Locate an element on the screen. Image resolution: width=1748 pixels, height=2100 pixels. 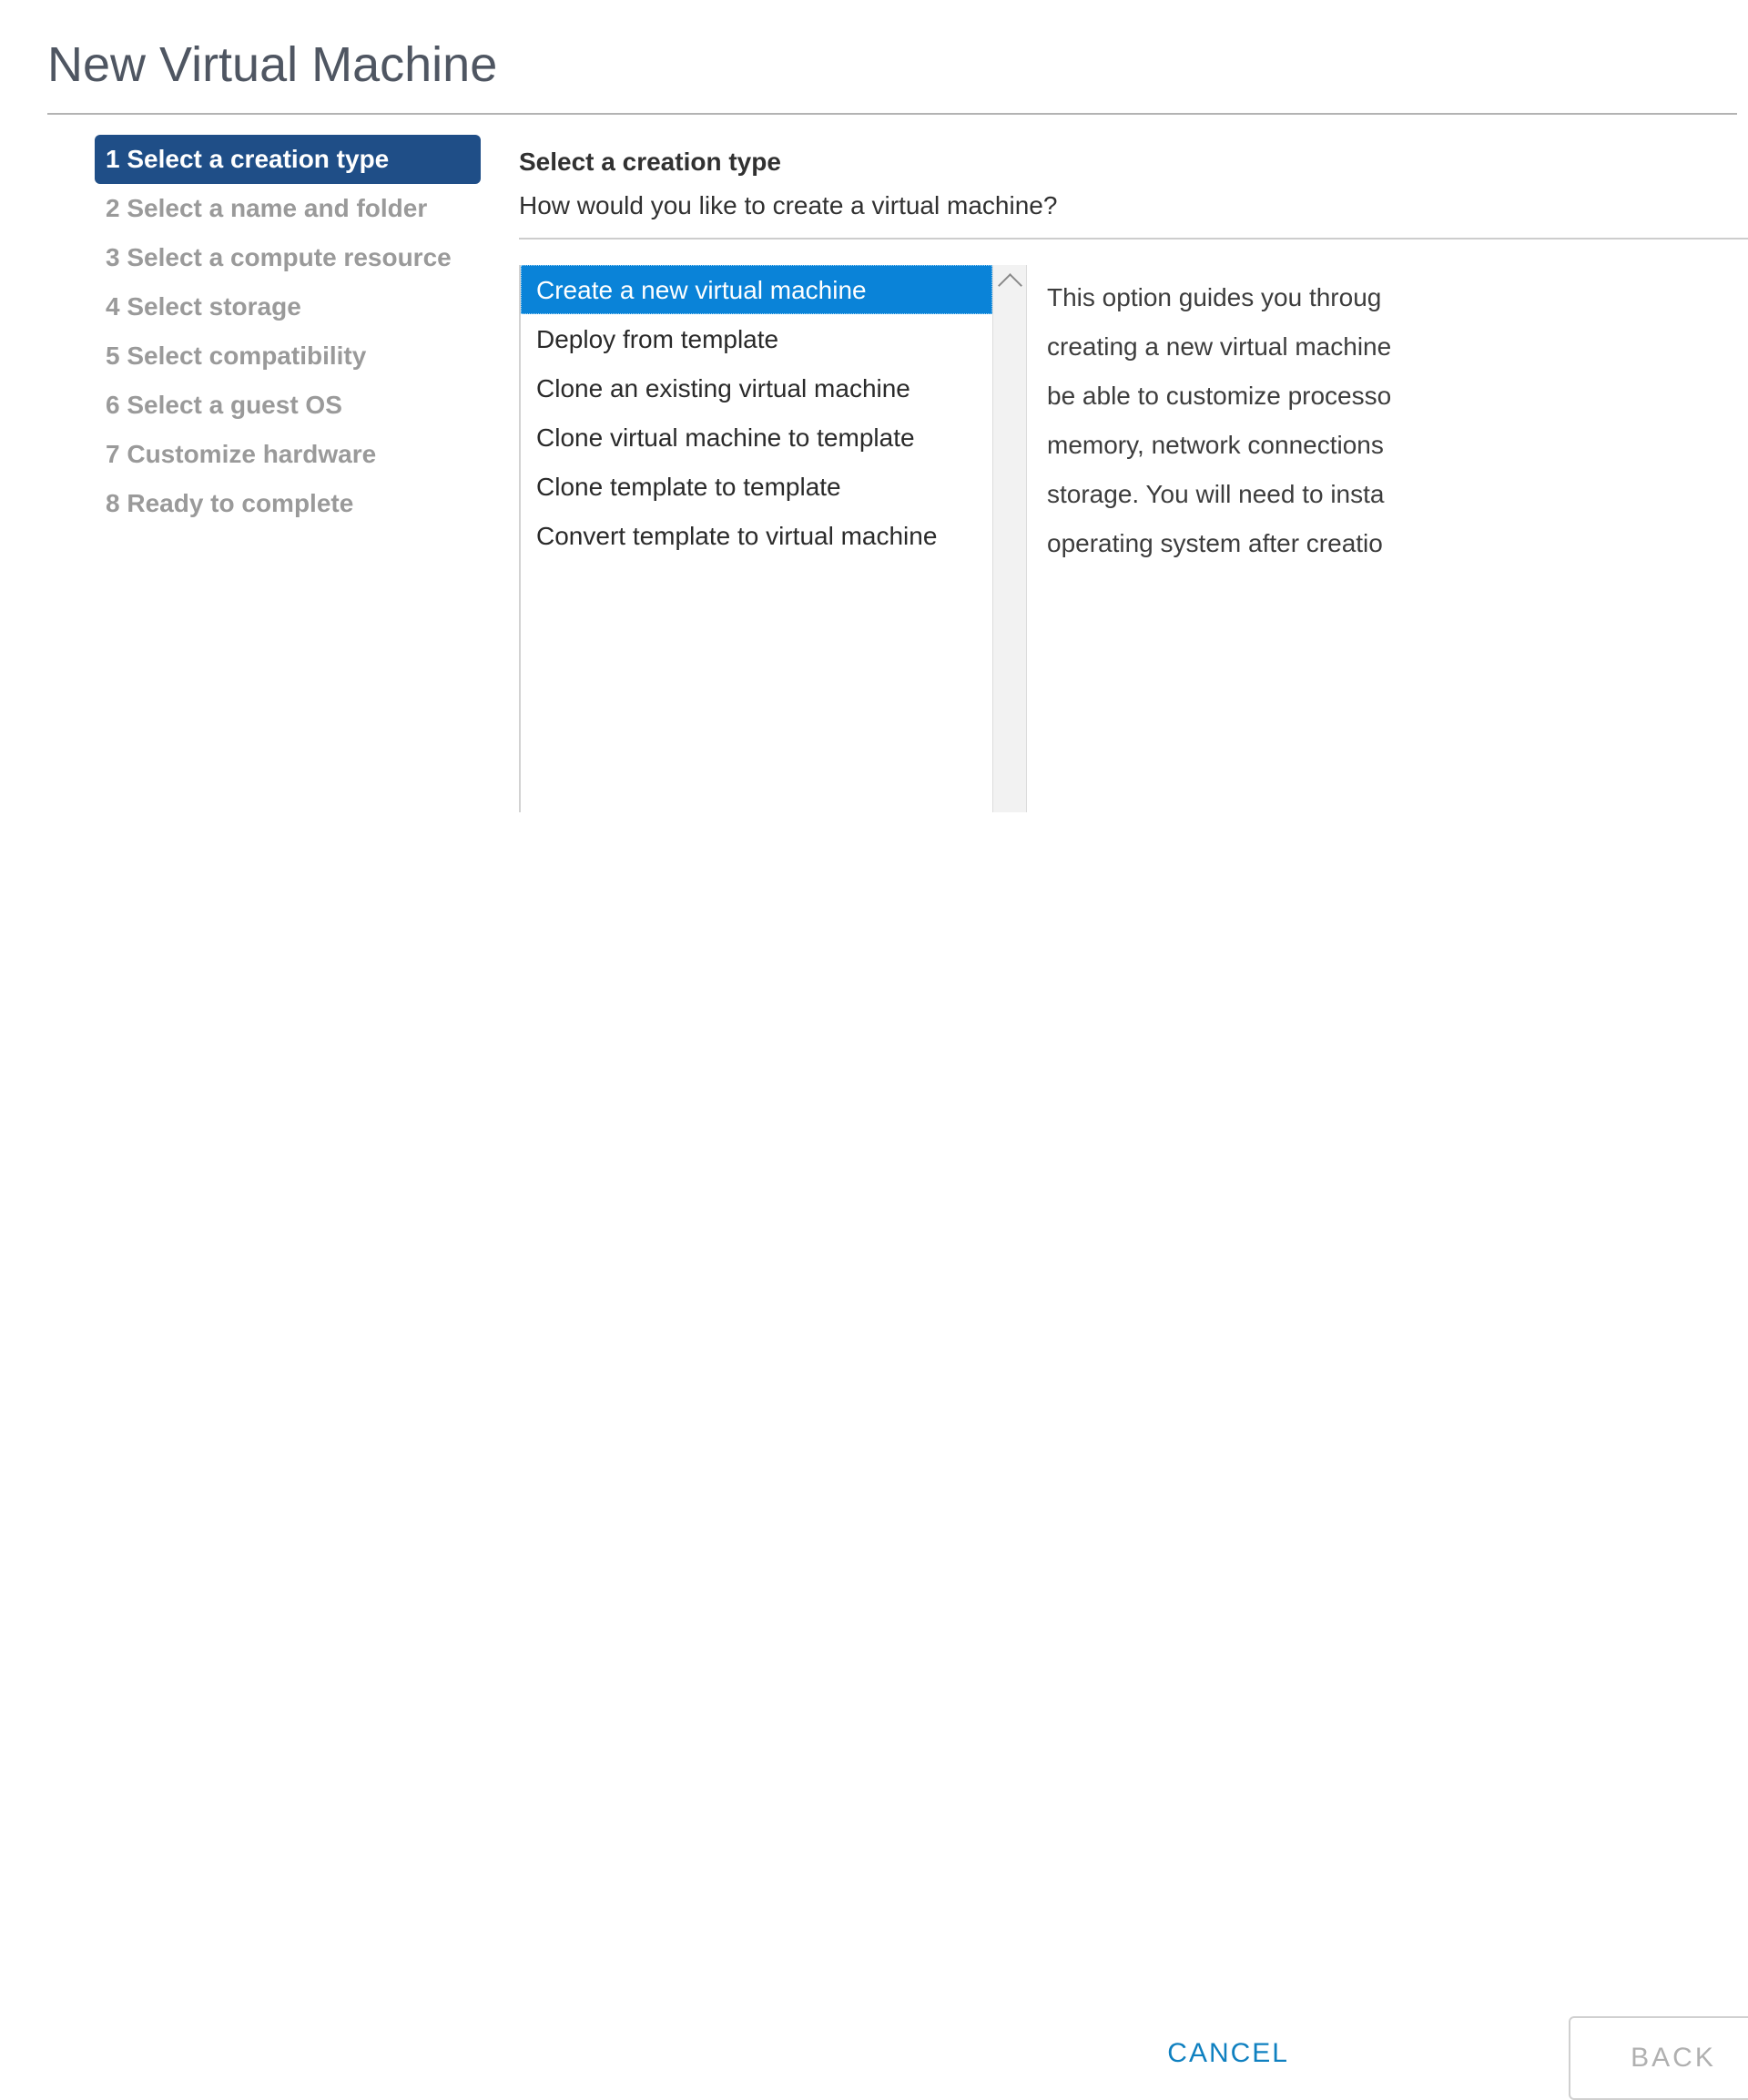
description-line: creating a new virtual machine is located at coordinates (1219, 346).